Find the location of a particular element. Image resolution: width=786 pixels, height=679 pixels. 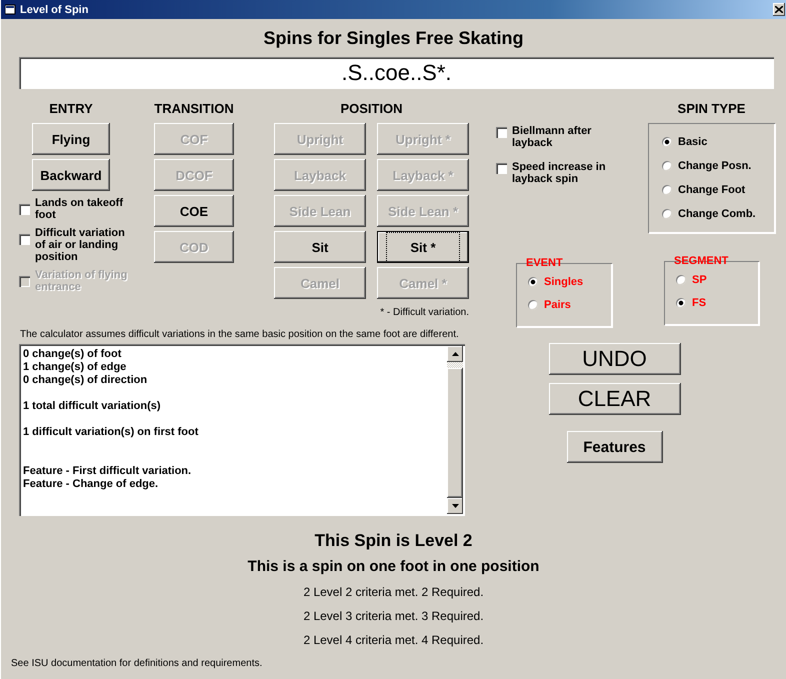

checkbox-option: Speed increase in layback spin is located at coordinates (555, 173).